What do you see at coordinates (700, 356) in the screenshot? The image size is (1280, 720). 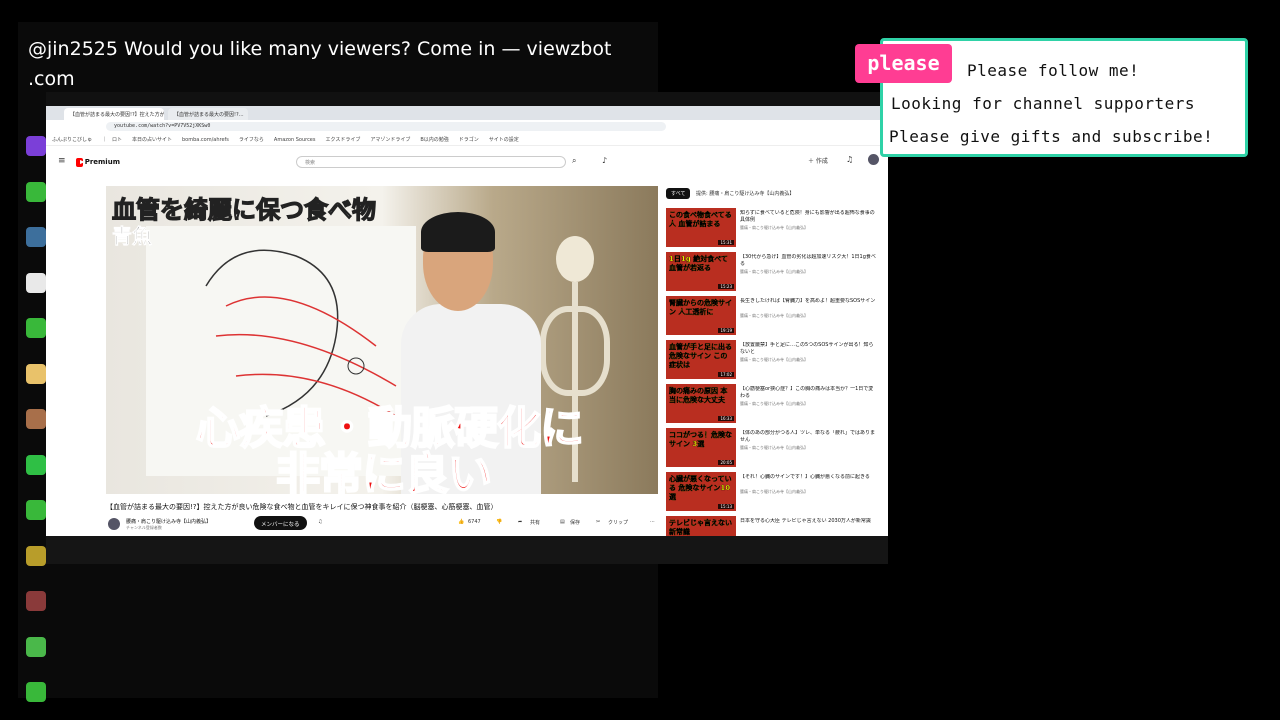 I see `thumbnail-text: 血管が手と足に出る 危険なサイン この症状は` at bounding box center [700, 356].